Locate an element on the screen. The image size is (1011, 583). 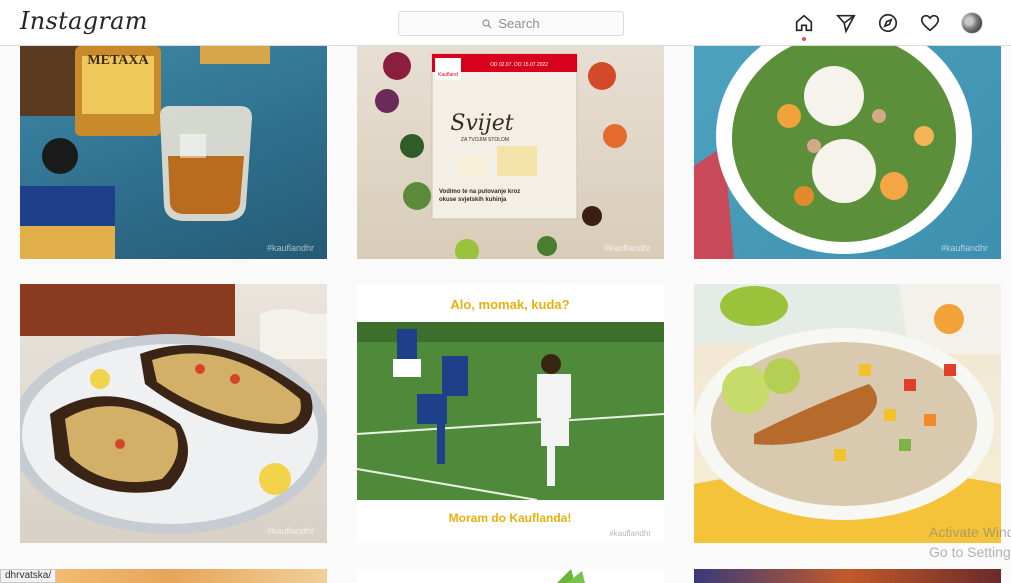
top-navigation-bar: Instagram Search is located at coordinates (505, 23).